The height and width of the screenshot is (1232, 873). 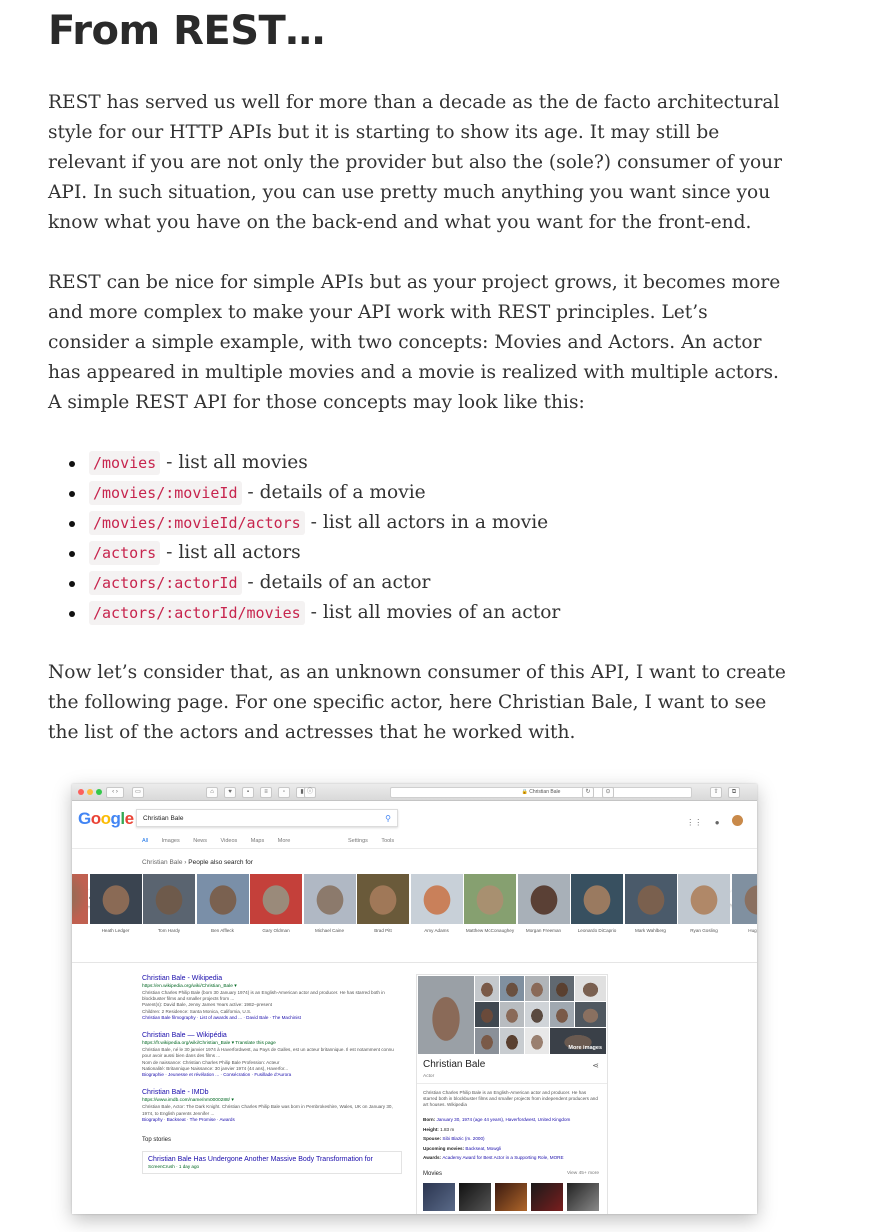 What do you see at coordinates (583, 1173) in the screenshot?
I see `view-more-link: View 45+ more` at bounding box center [583, 1173].